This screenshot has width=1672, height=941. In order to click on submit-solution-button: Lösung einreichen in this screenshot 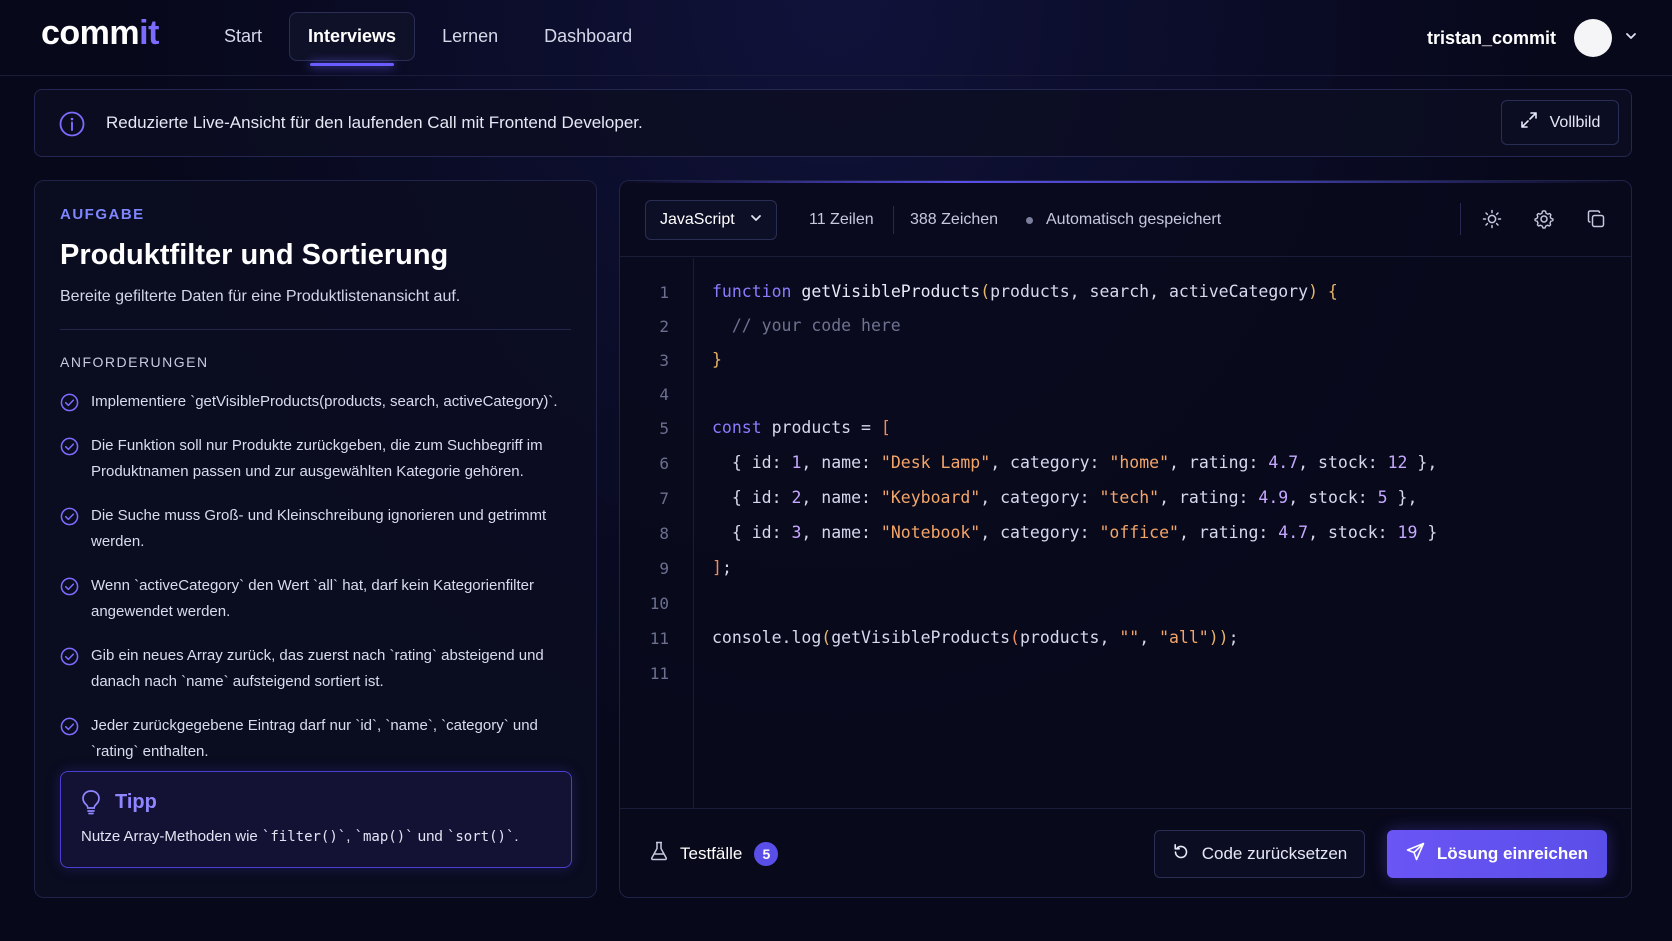, I will do `click(1497, 854)`.